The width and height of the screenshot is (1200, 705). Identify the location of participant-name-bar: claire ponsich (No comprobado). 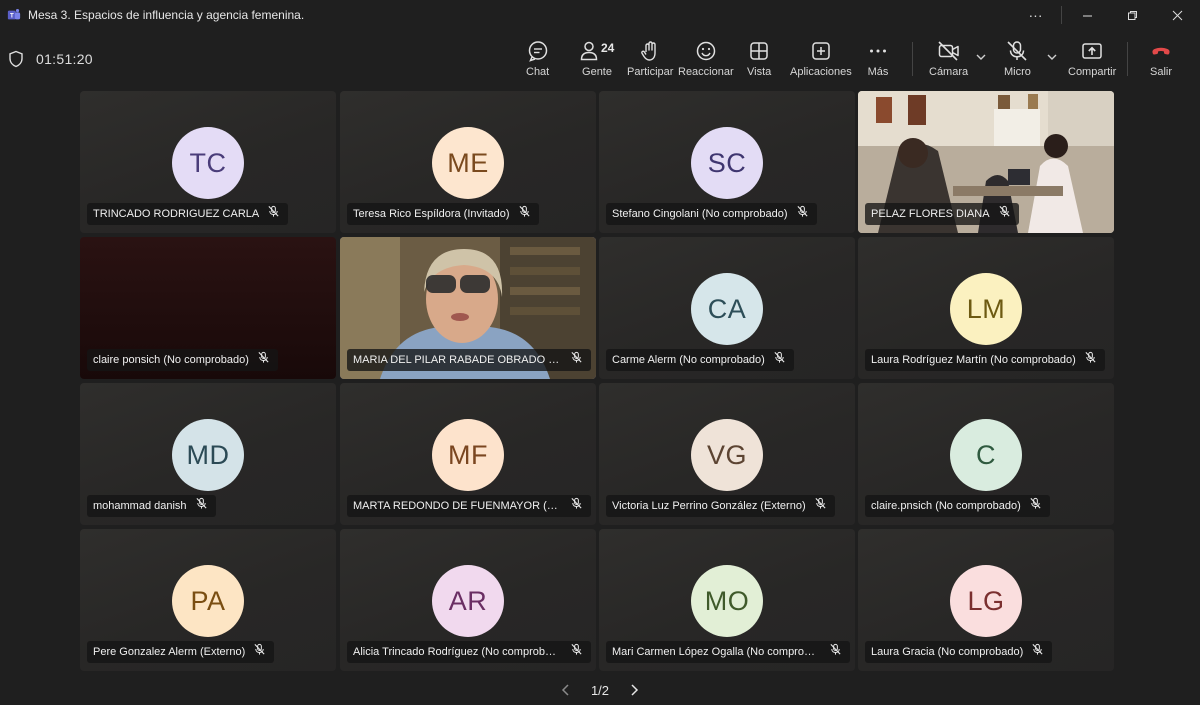
(182, 360).